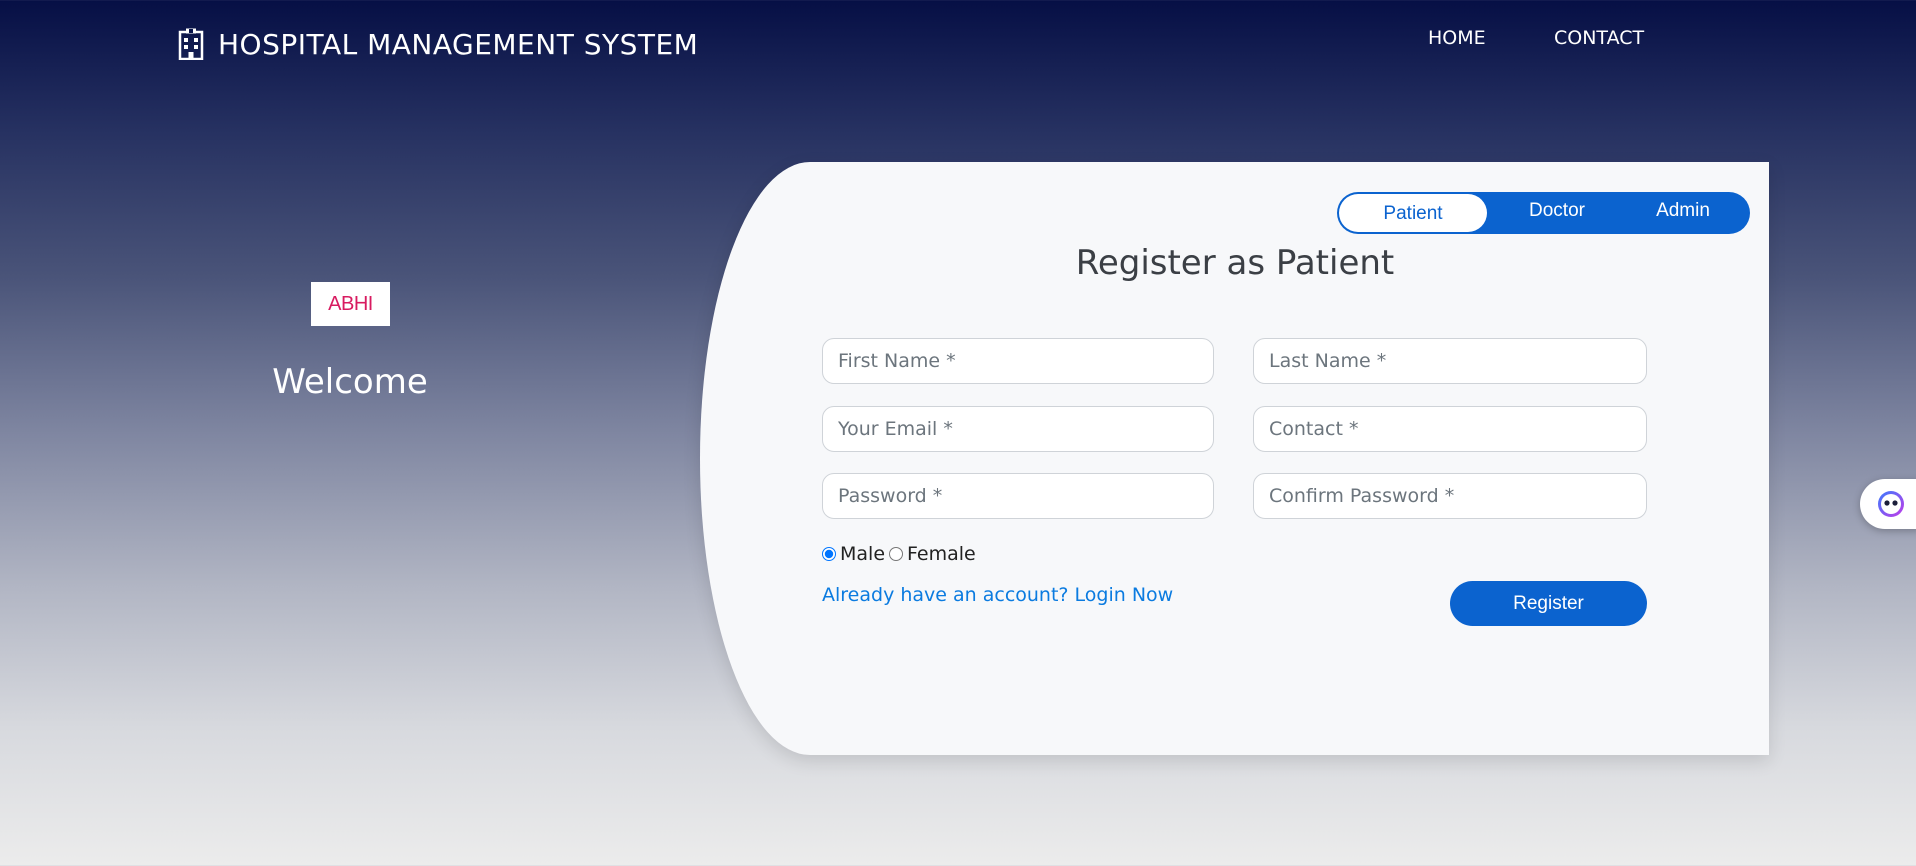  I want to click on navbar-brand: HOSPITAL MANAGEMENT SYSTEM, so click(438, 44).